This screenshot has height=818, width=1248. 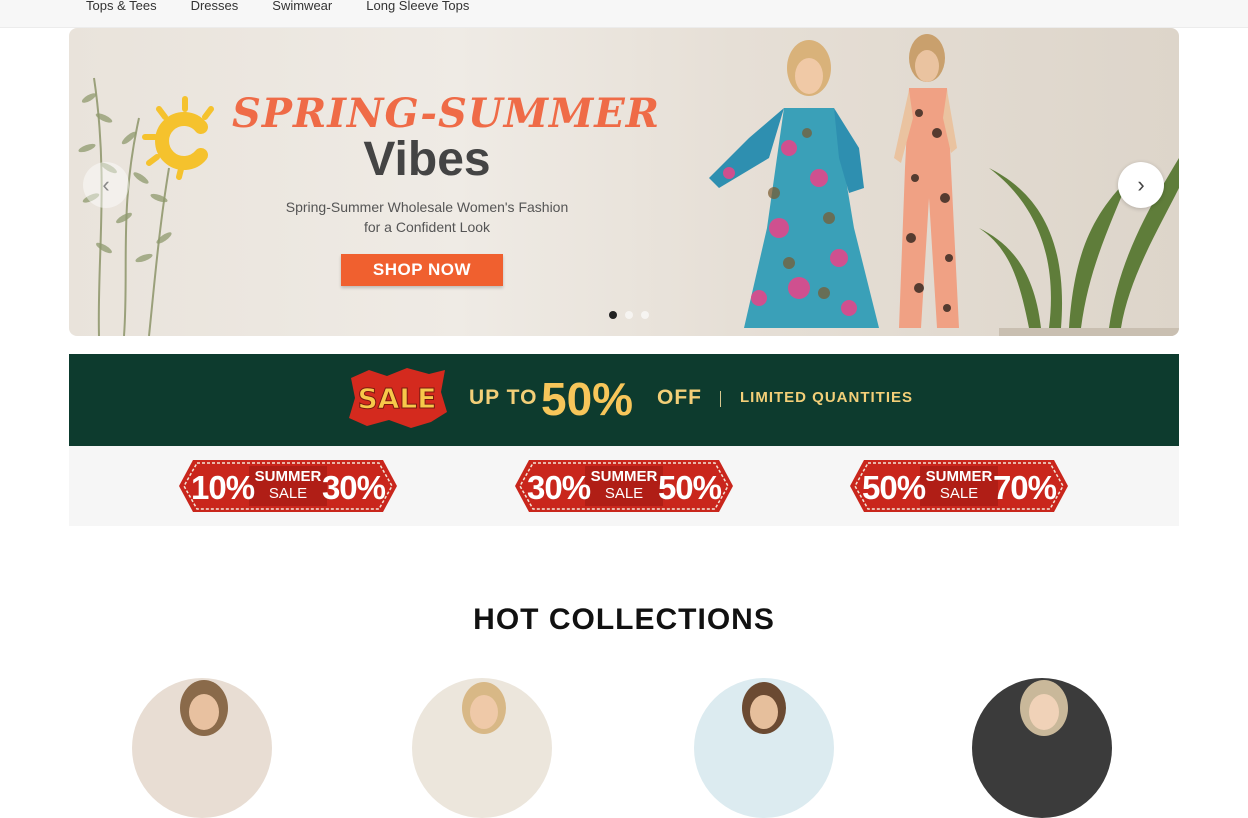 I want to click on carousel-prev-button: ‹, so click(x=106, y=185).